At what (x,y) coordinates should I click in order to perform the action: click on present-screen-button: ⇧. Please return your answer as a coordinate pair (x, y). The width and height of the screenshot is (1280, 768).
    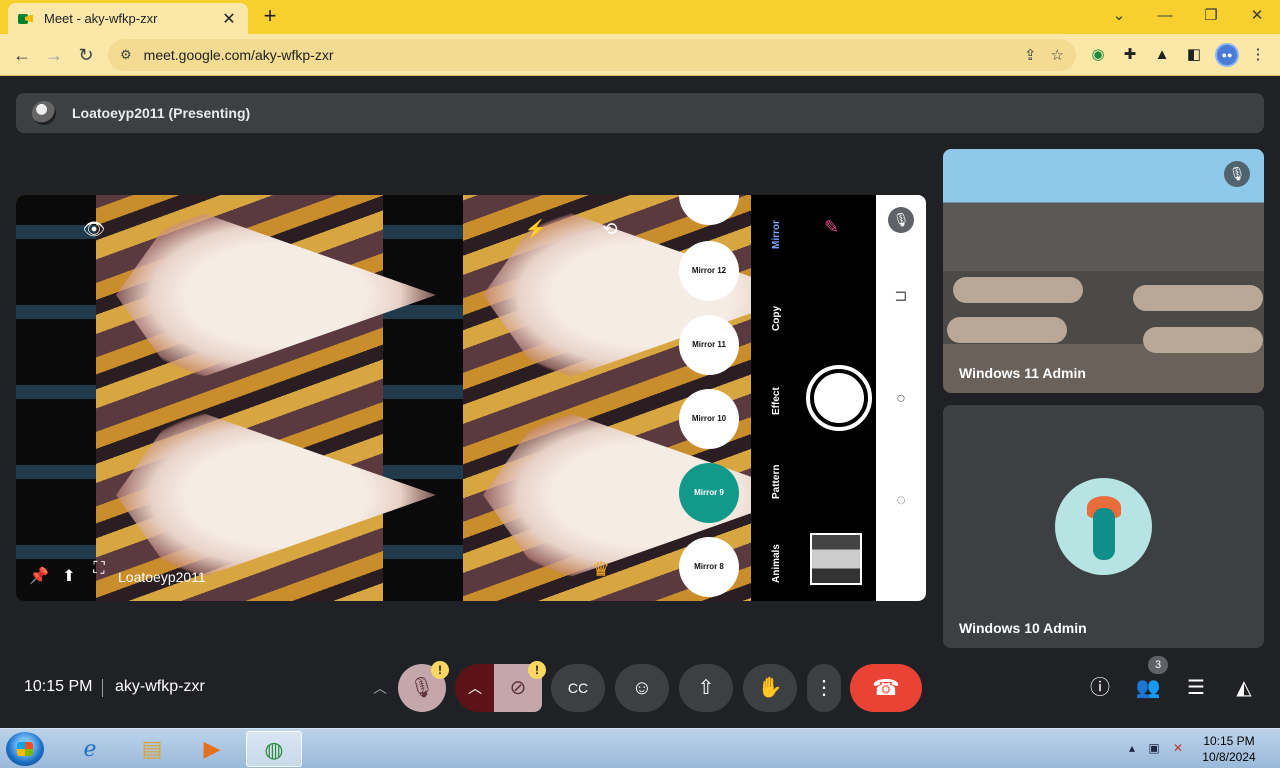
    Looking at the image, I should click on (706, 688).